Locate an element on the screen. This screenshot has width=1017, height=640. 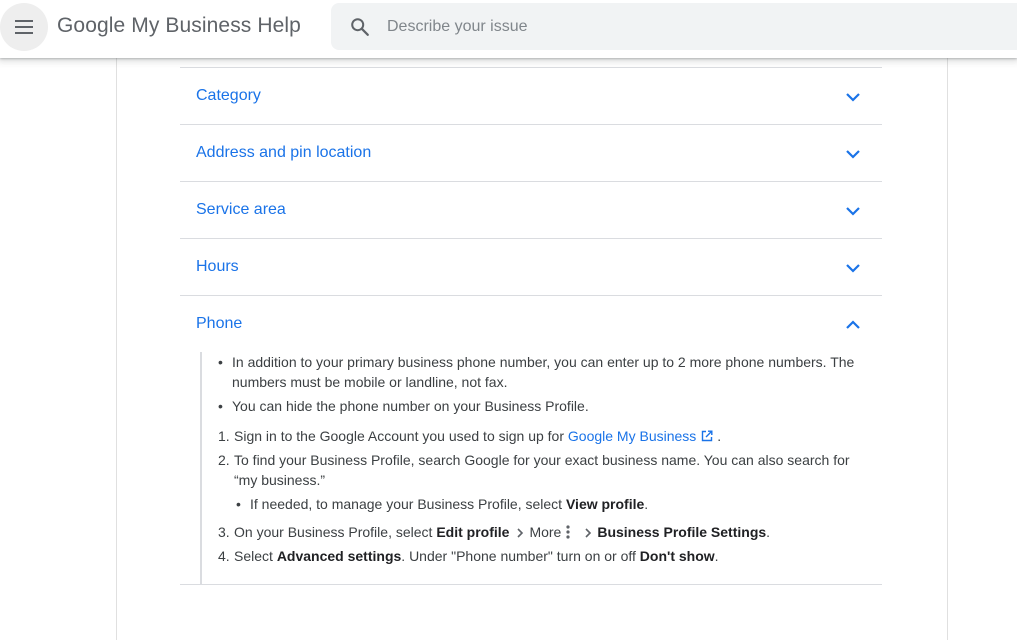
edit-profile-label: Edit profile is located at coordinates (473, 532).